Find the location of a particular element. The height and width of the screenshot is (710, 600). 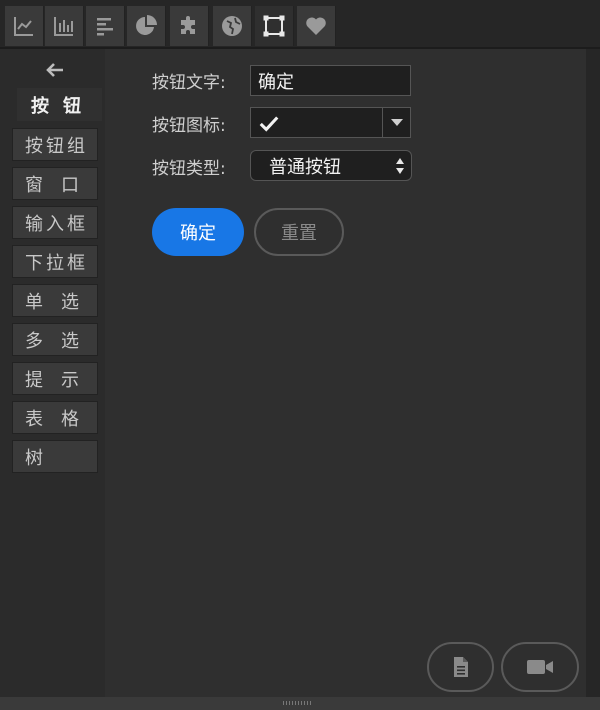

tab-bar-chart is located at coordinates (64, 26).